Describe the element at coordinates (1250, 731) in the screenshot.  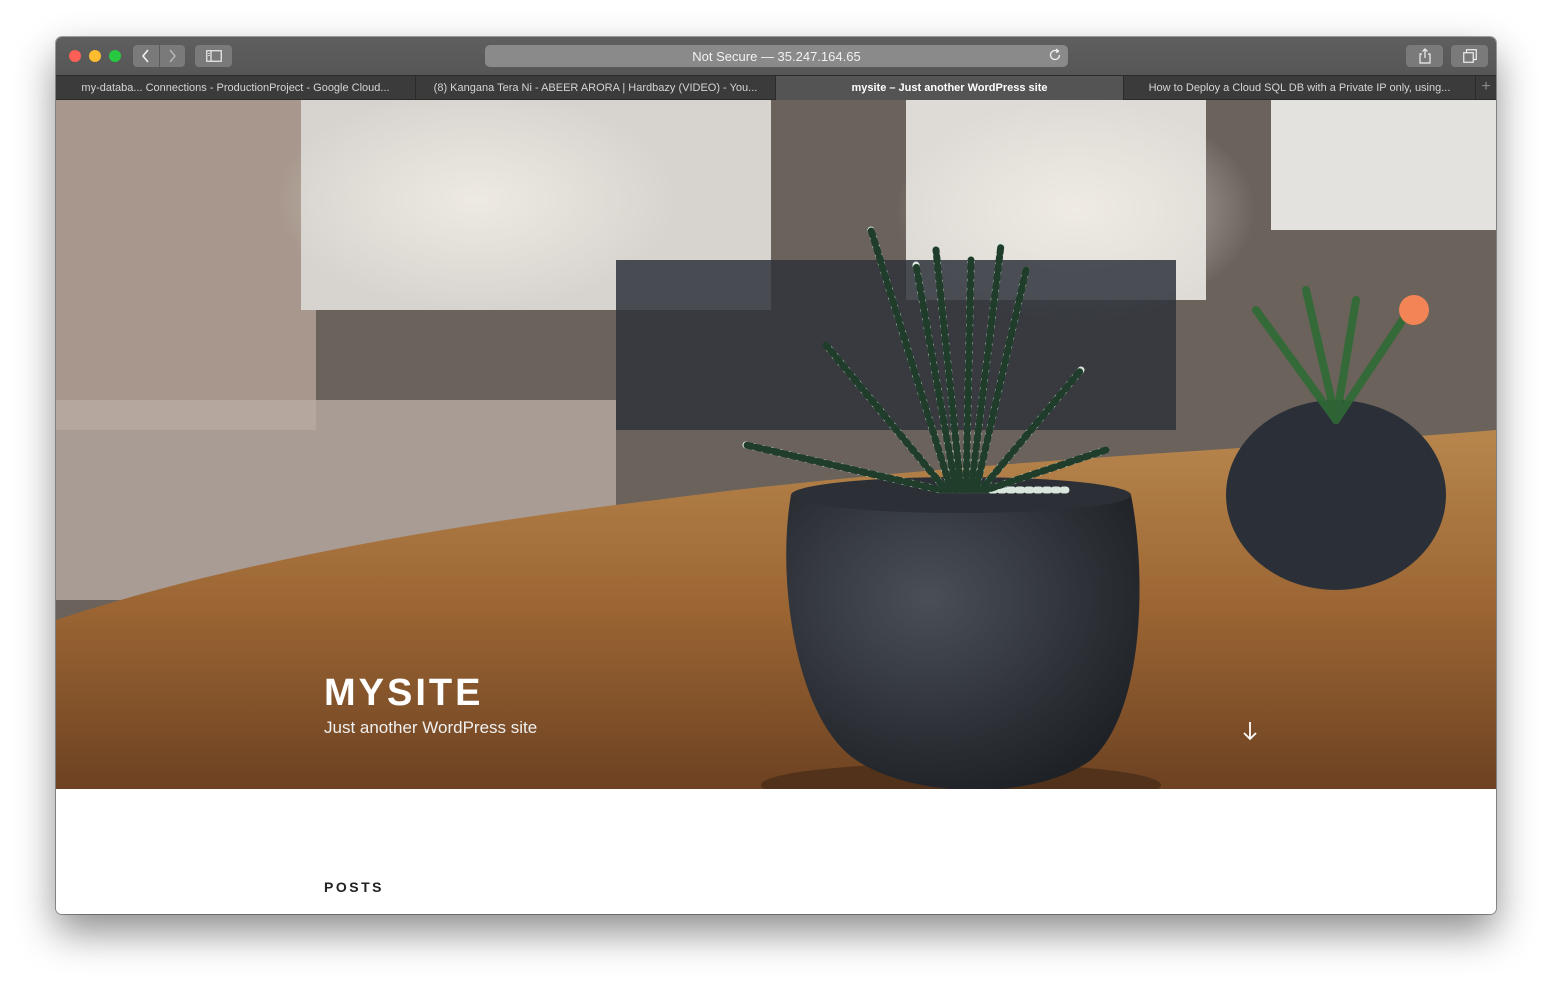
I see `arrow-down-icon` at that location.